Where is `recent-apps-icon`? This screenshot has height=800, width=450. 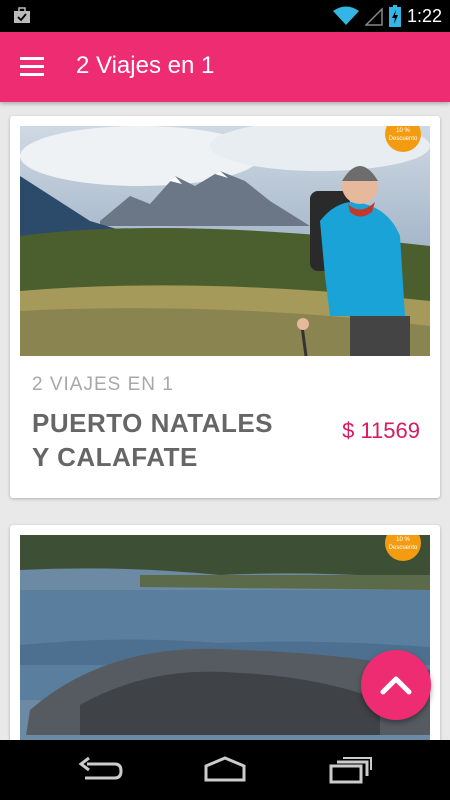
recent-apps-icon is located at coordinates (350, 770).